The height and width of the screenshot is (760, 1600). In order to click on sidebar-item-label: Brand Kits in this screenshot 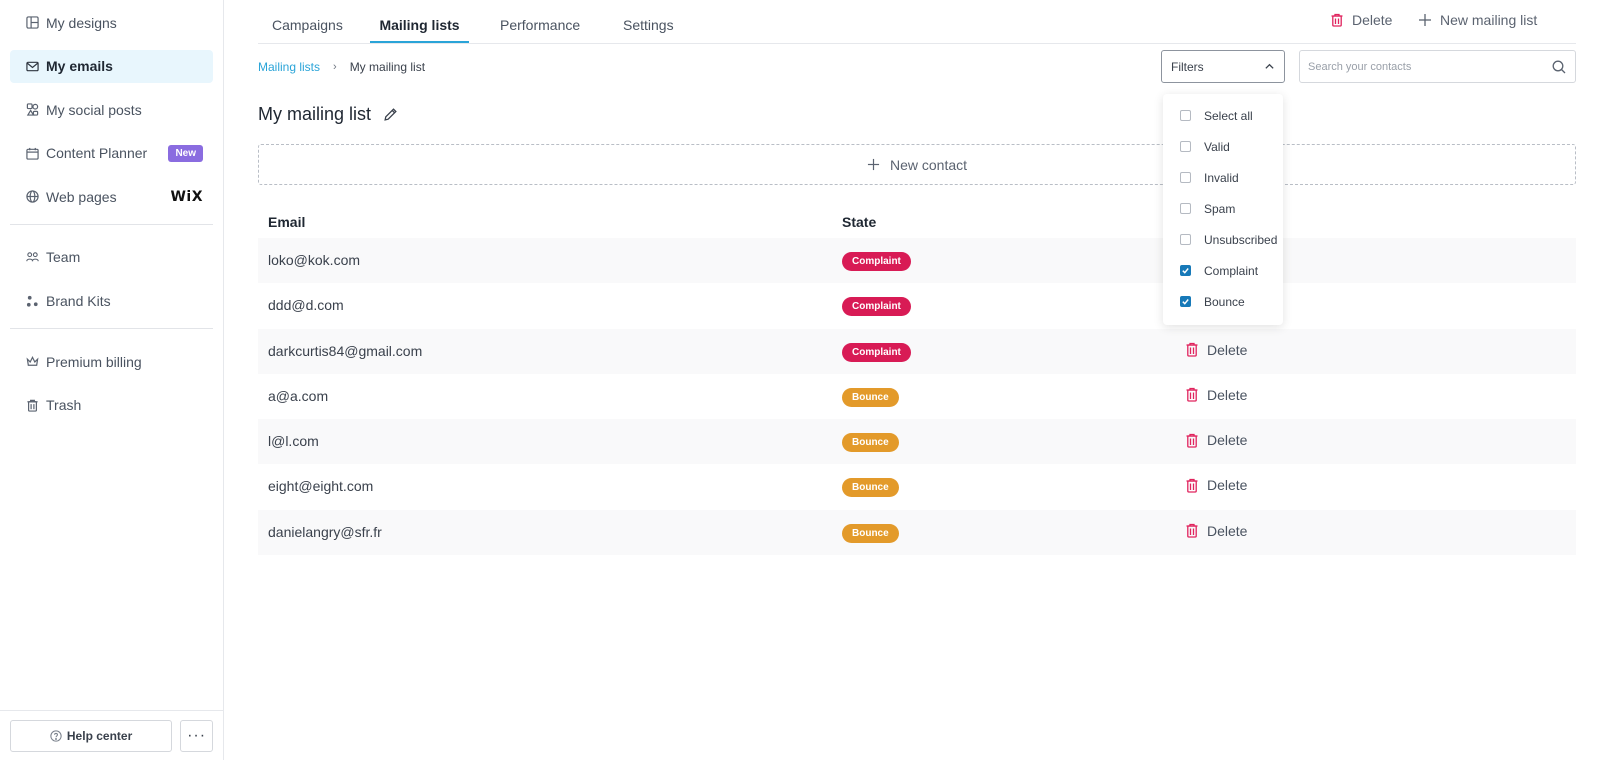, I will do `click(78, 301)`.